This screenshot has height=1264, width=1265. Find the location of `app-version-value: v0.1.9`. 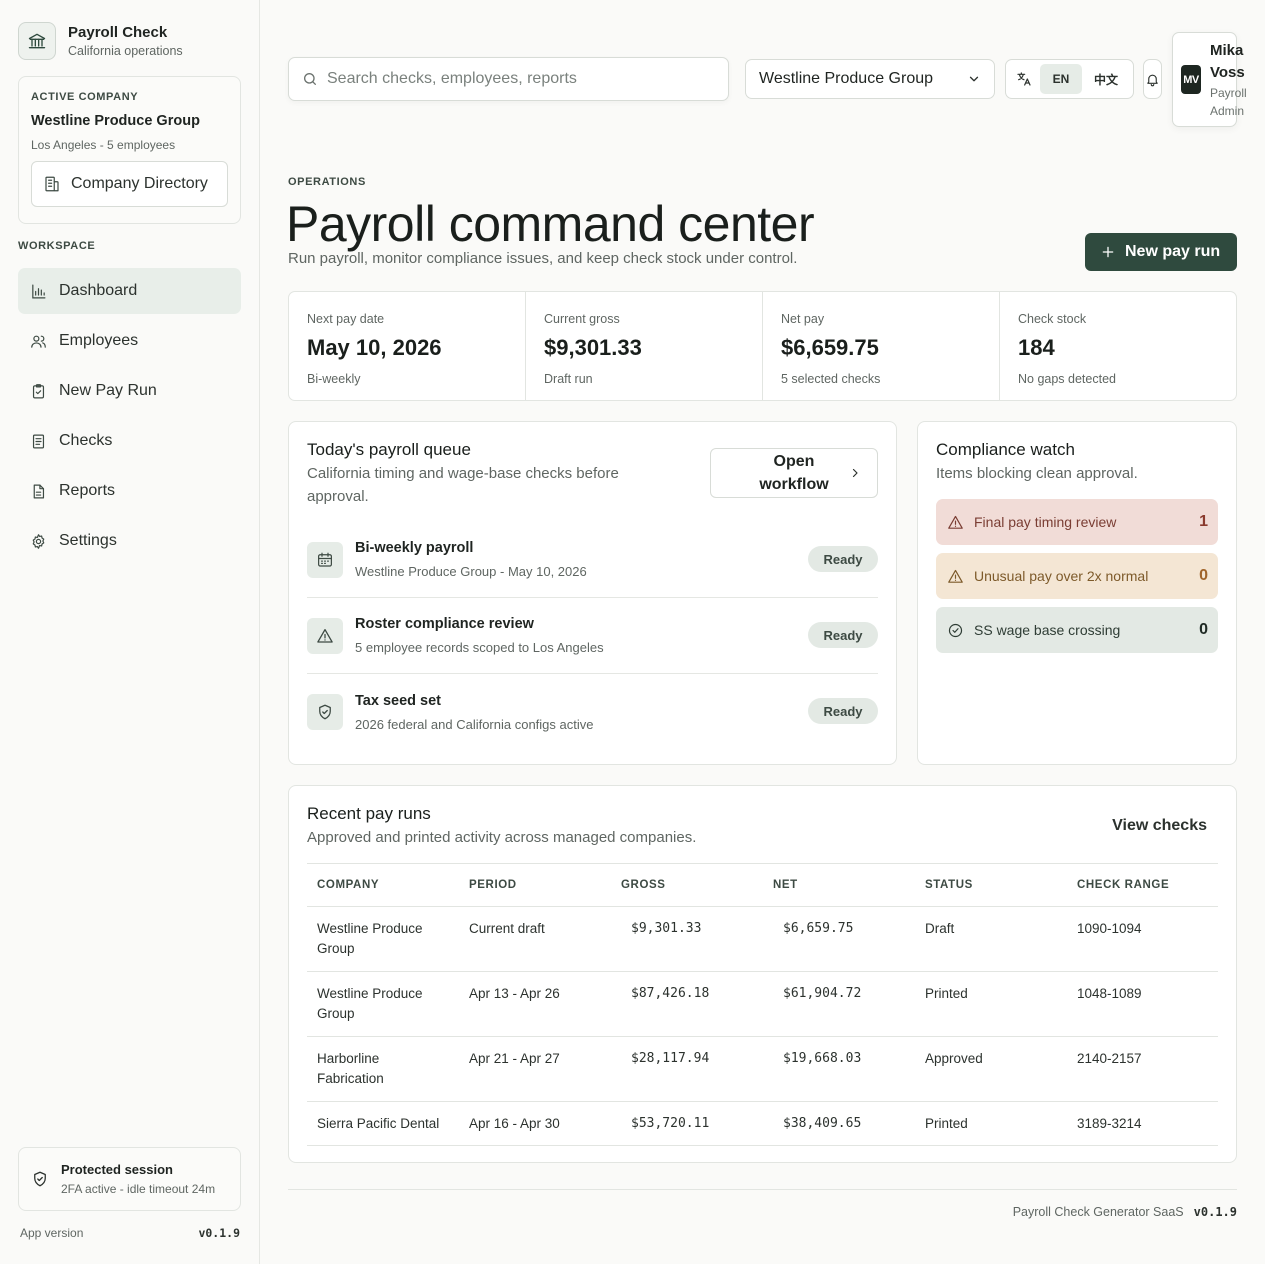

app-version-value: v0.1.9 is located at coordinates (219, 1233).